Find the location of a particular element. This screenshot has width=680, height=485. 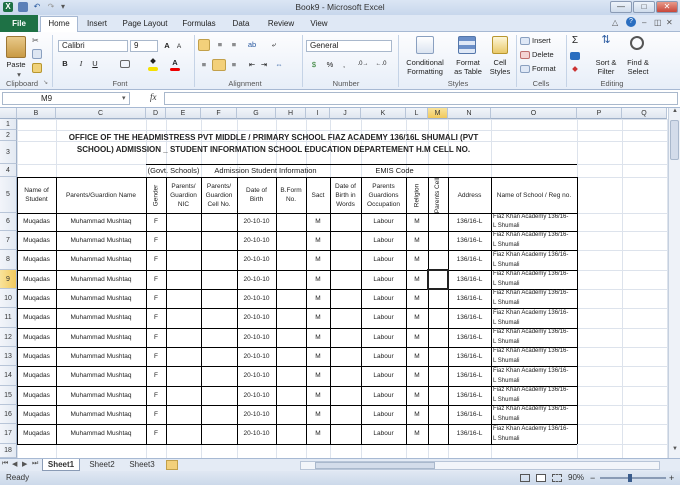

align-top-icon is located at coordinates (204, 45).